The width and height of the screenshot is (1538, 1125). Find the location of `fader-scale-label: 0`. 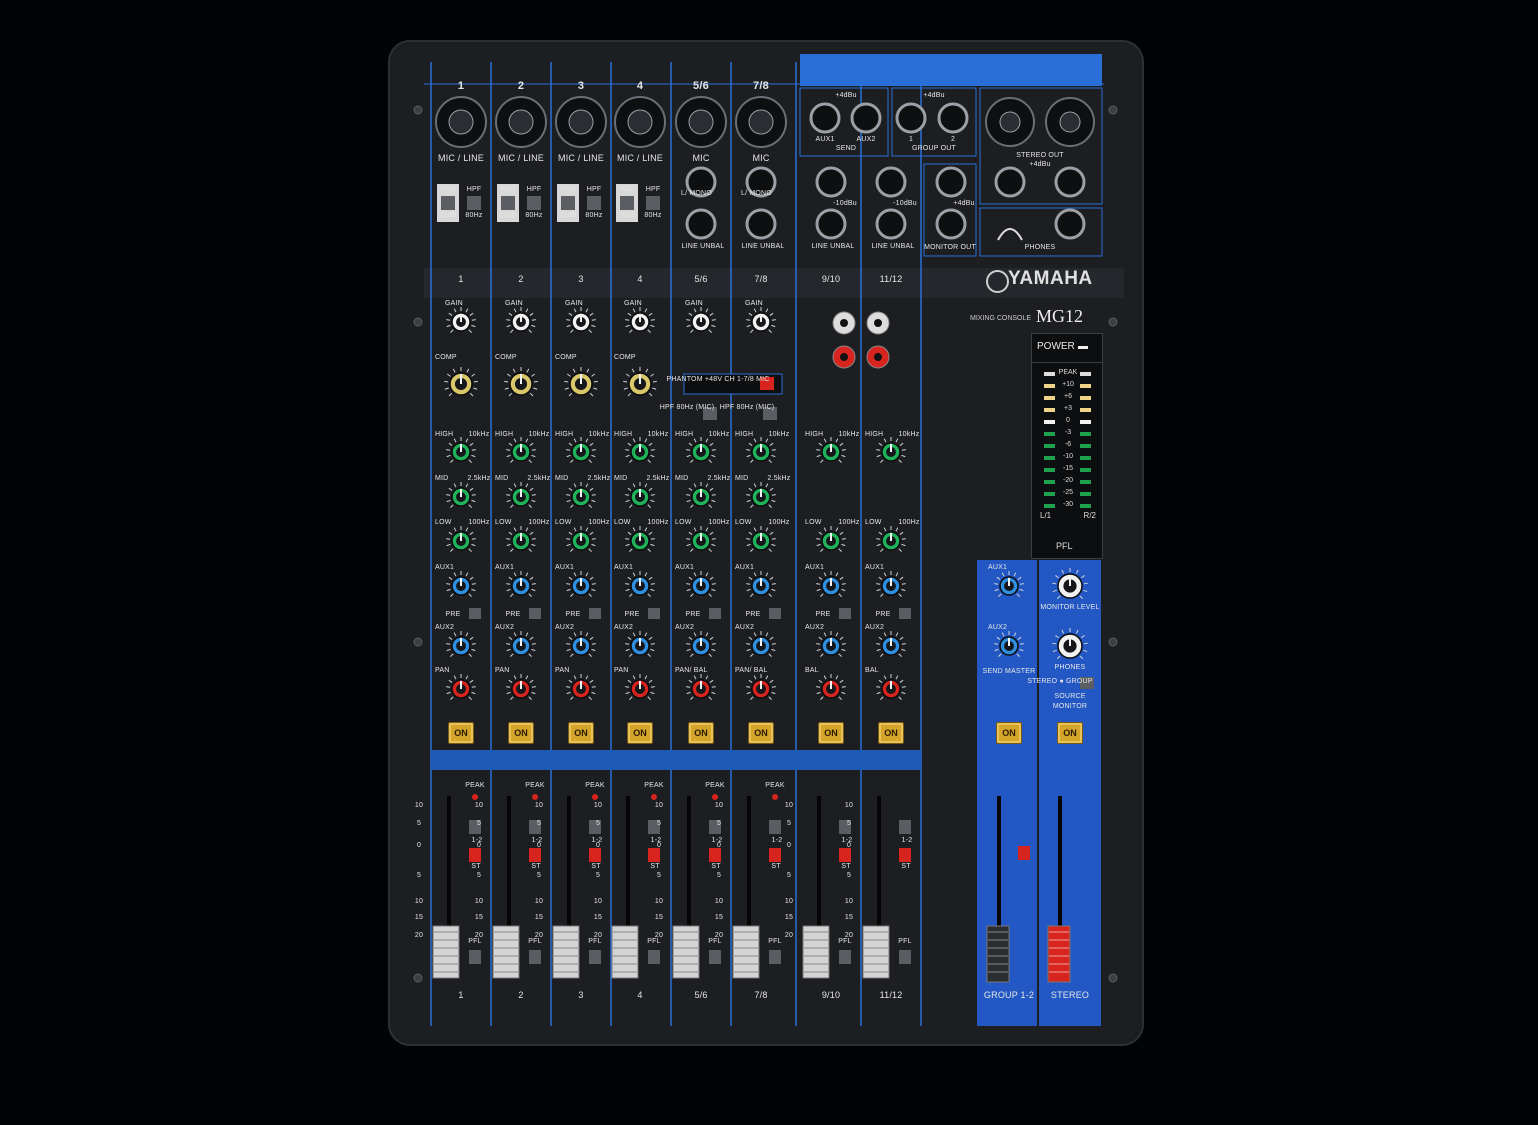

fader-scale-label: 0 is located at coordinates (659, 845).